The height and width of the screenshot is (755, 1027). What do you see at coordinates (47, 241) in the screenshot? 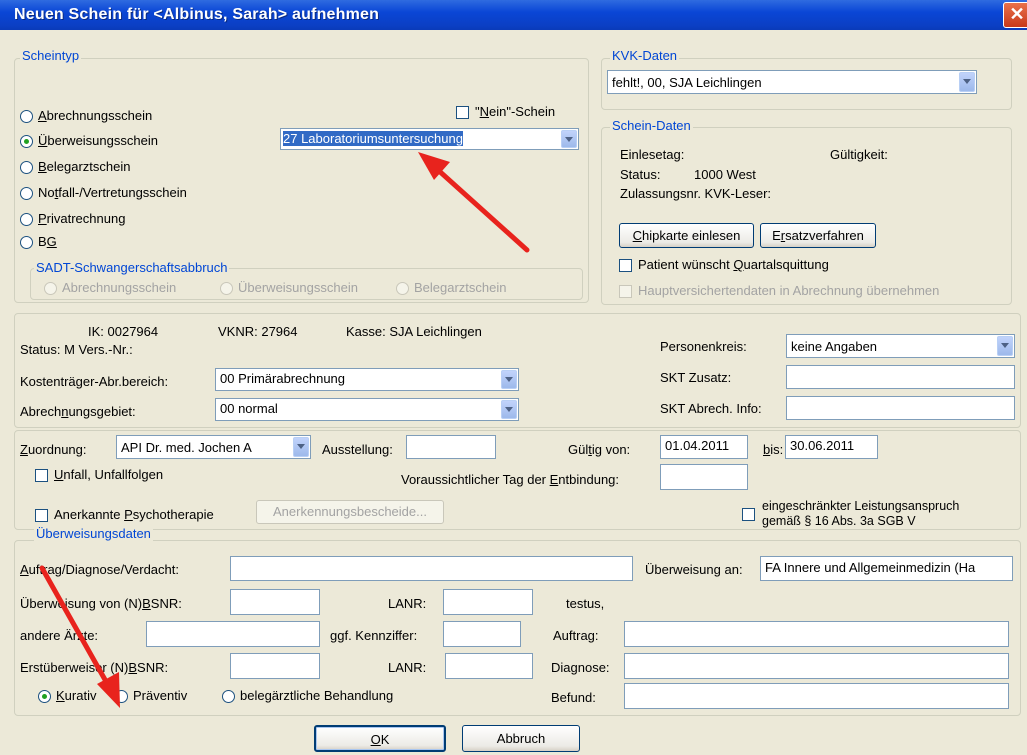
I see `radio-label: BG` at bounding box center [47, 241].